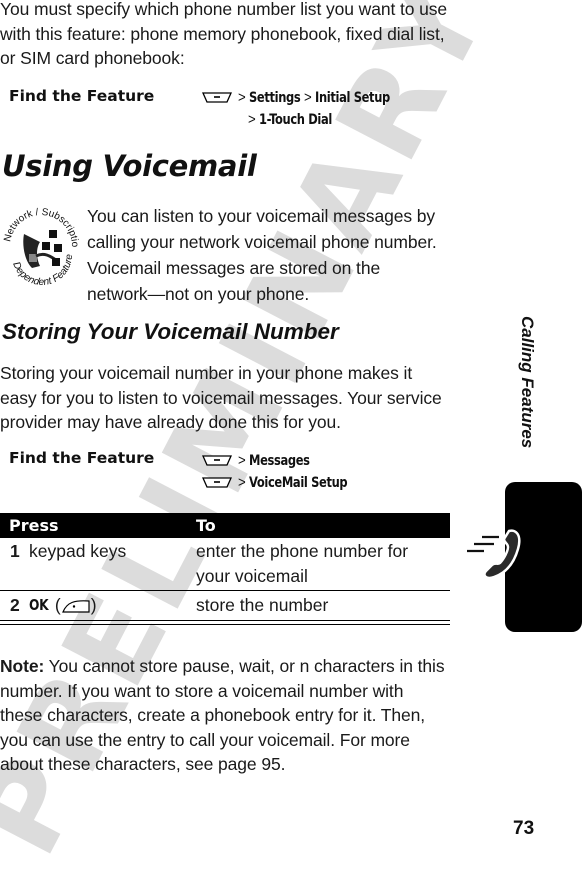  I want to click on table-header: Press To, so click(225, 525).